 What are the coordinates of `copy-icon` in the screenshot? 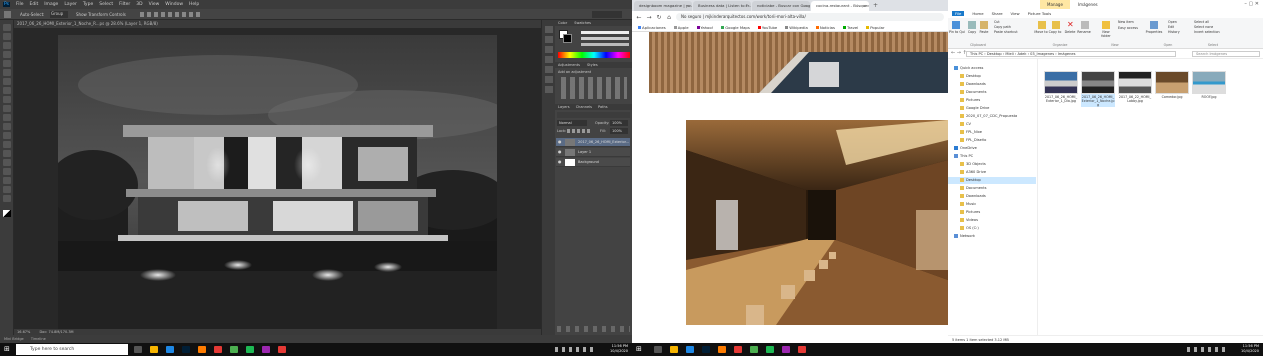 It's located at (972, 25).